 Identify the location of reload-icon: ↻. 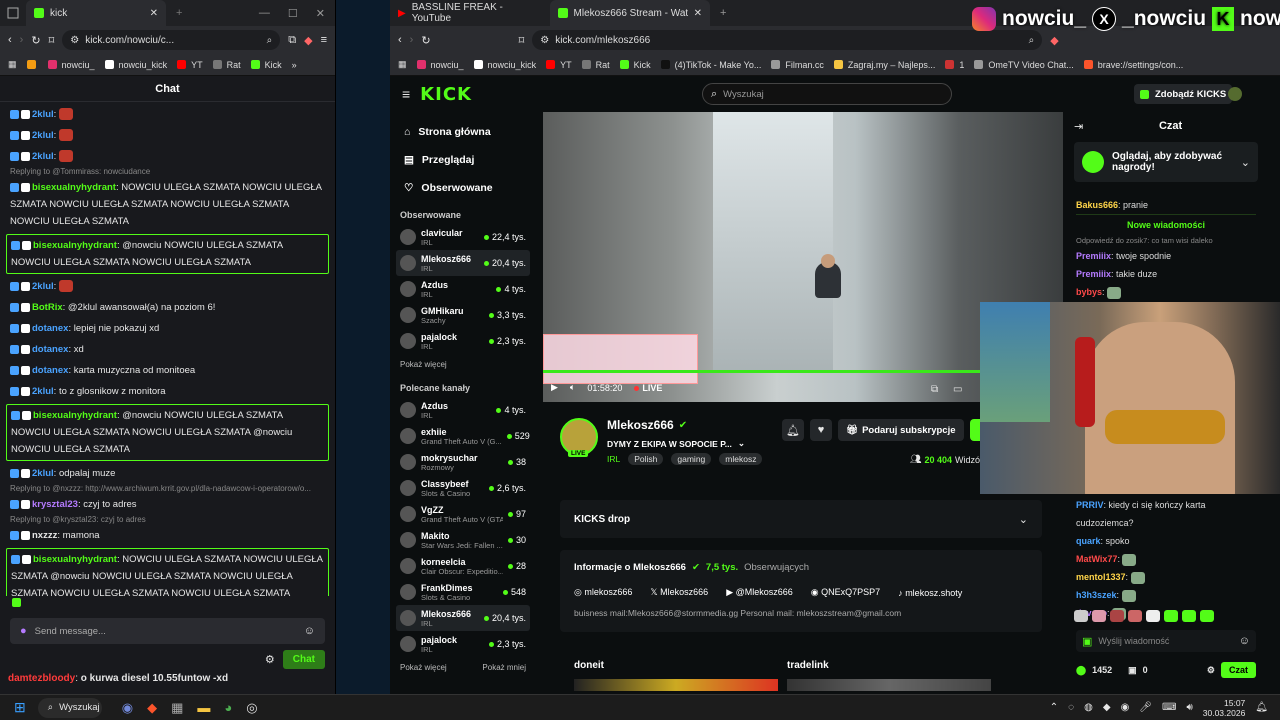
(425, 40).